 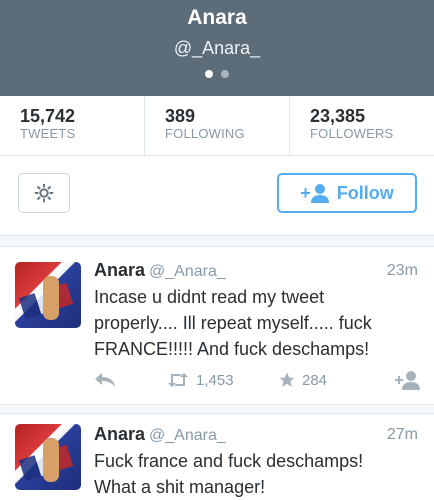 I want to click on tweet-divider, so click(x=217, y=409).